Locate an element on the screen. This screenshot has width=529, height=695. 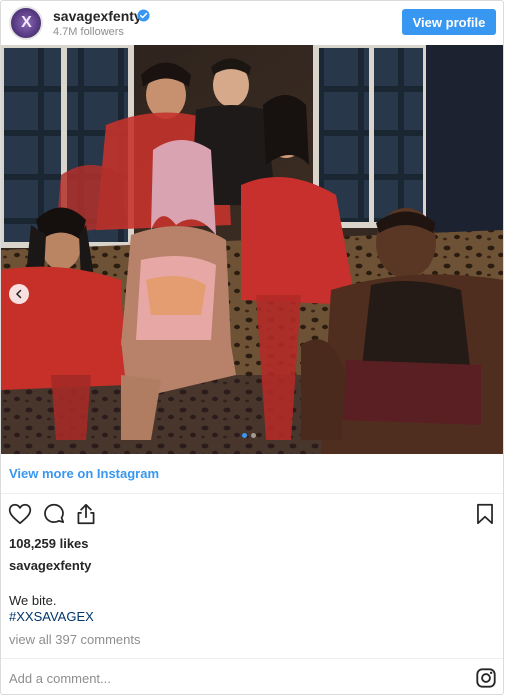
carousel-prev-button is located at coordinates (19, 294).